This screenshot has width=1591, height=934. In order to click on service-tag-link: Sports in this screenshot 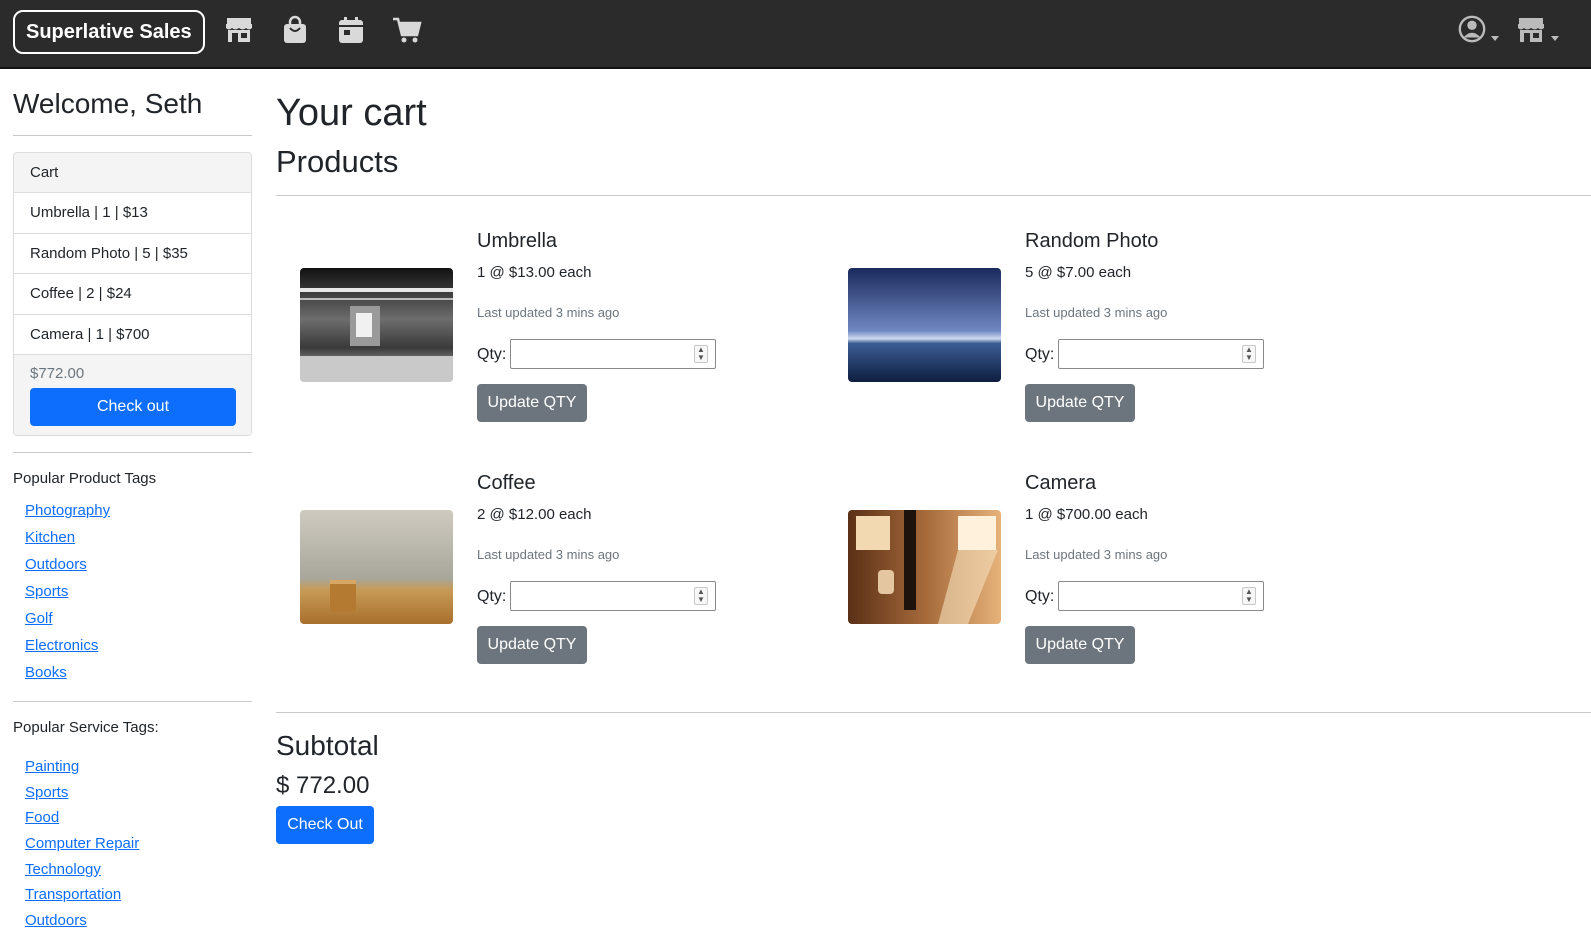, I will do `click(82, 793)`.